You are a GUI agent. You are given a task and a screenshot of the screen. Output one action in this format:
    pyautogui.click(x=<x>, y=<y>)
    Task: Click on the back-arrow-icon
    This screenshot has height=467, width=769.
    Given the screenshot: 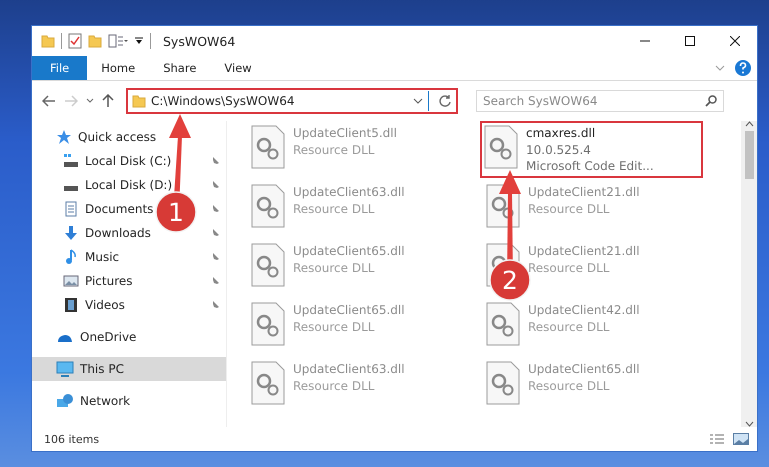 What is the action you would take?
    pyautogui.click(x=49, y=101)
    